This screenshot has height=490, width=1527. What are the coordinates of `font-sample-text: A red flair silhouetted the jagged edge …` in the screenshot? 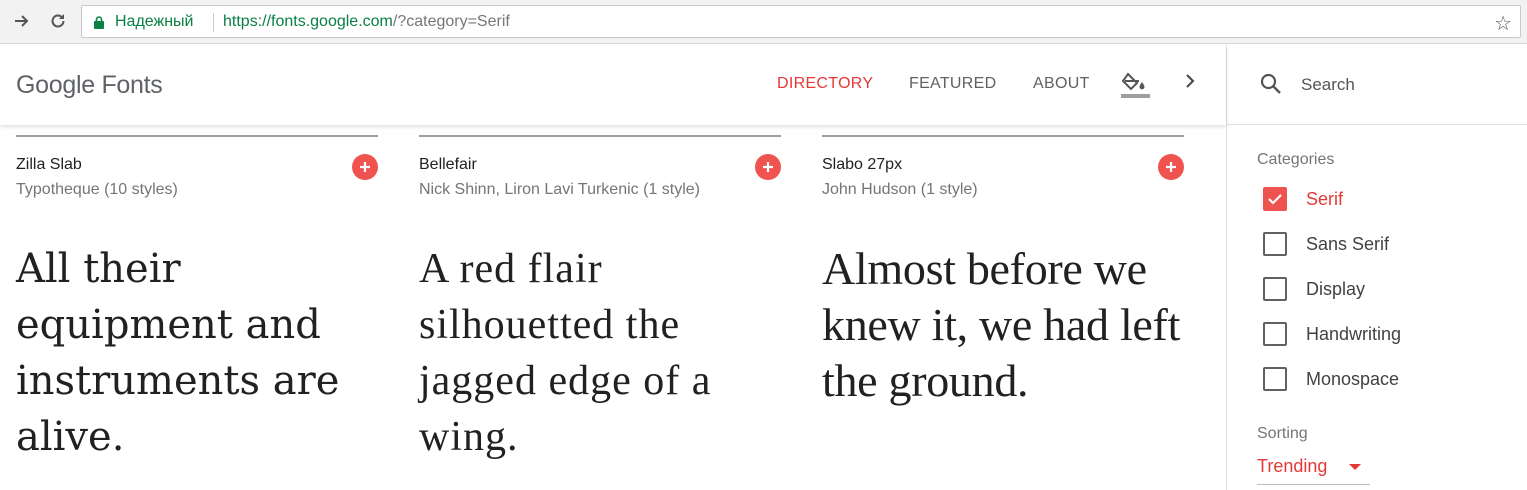 It's located at (600, 353).